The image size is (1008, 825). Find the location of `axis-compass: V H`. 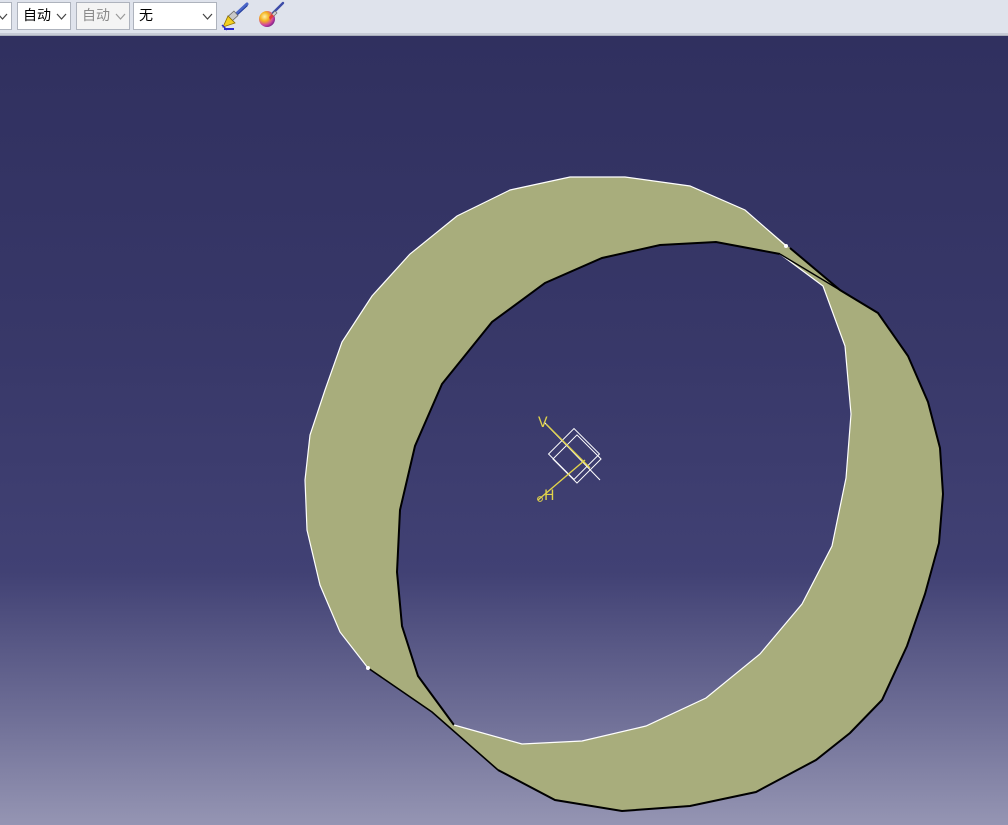

axis-compass: V H is located at coordinates (569, 459).